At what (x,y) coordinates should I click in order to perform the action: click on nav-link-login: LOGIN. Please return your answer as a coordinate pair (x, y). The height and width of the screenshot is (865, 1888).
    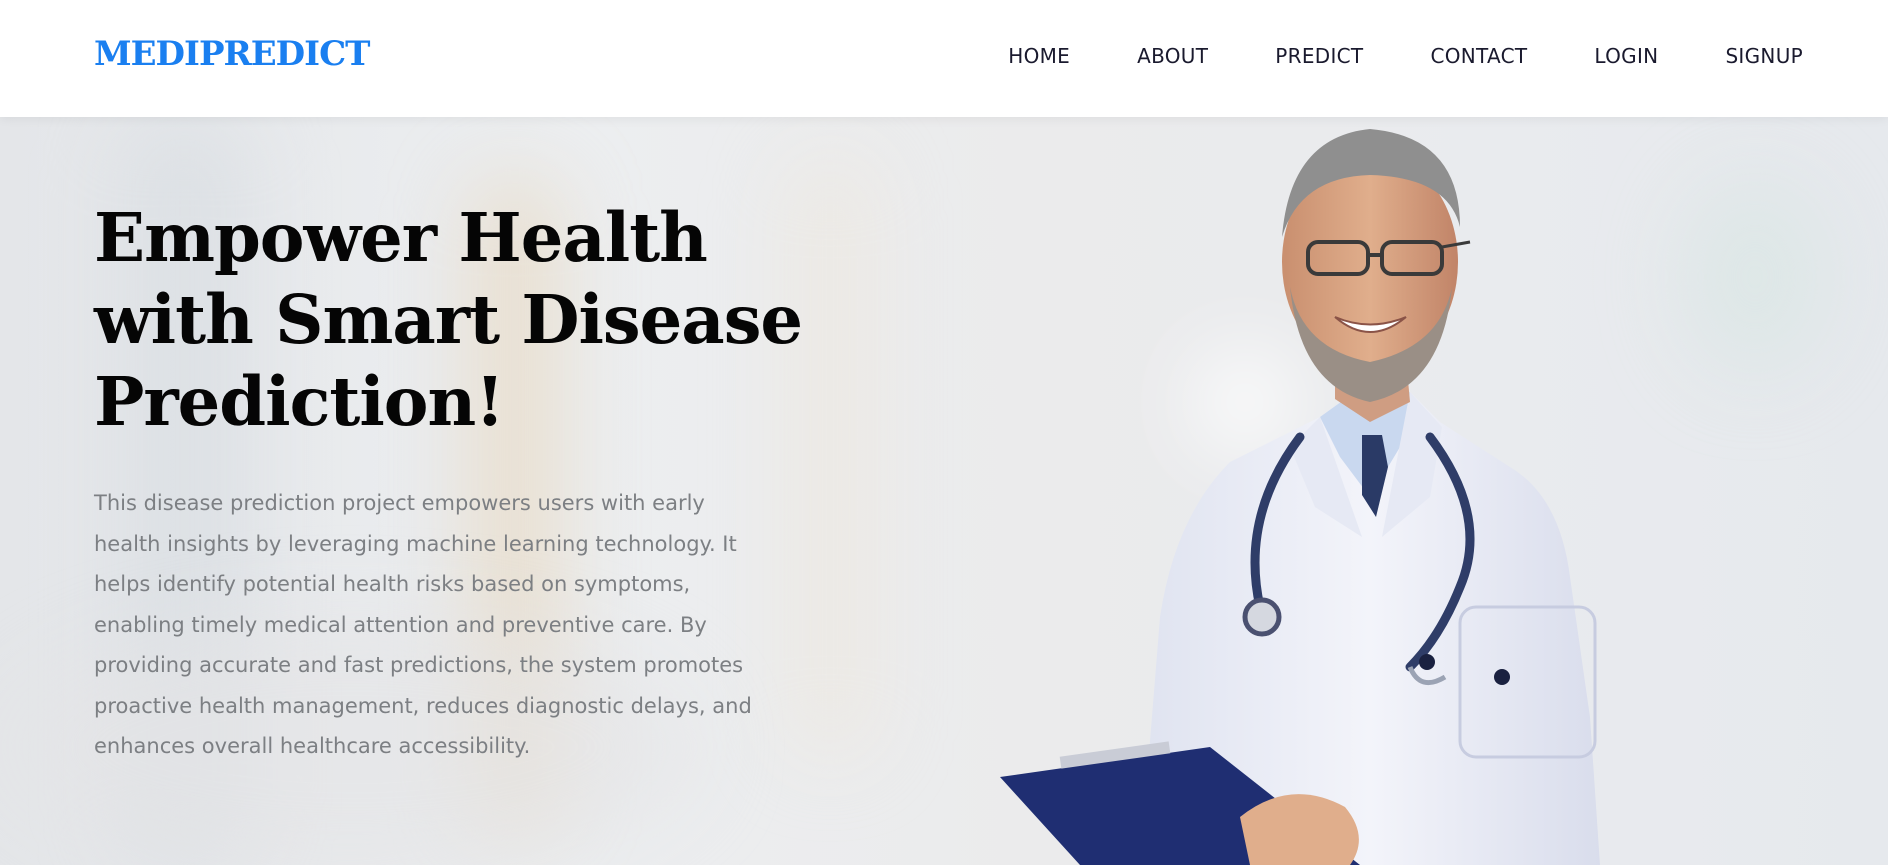
    Looking at the image, I should click on (1626, 56).